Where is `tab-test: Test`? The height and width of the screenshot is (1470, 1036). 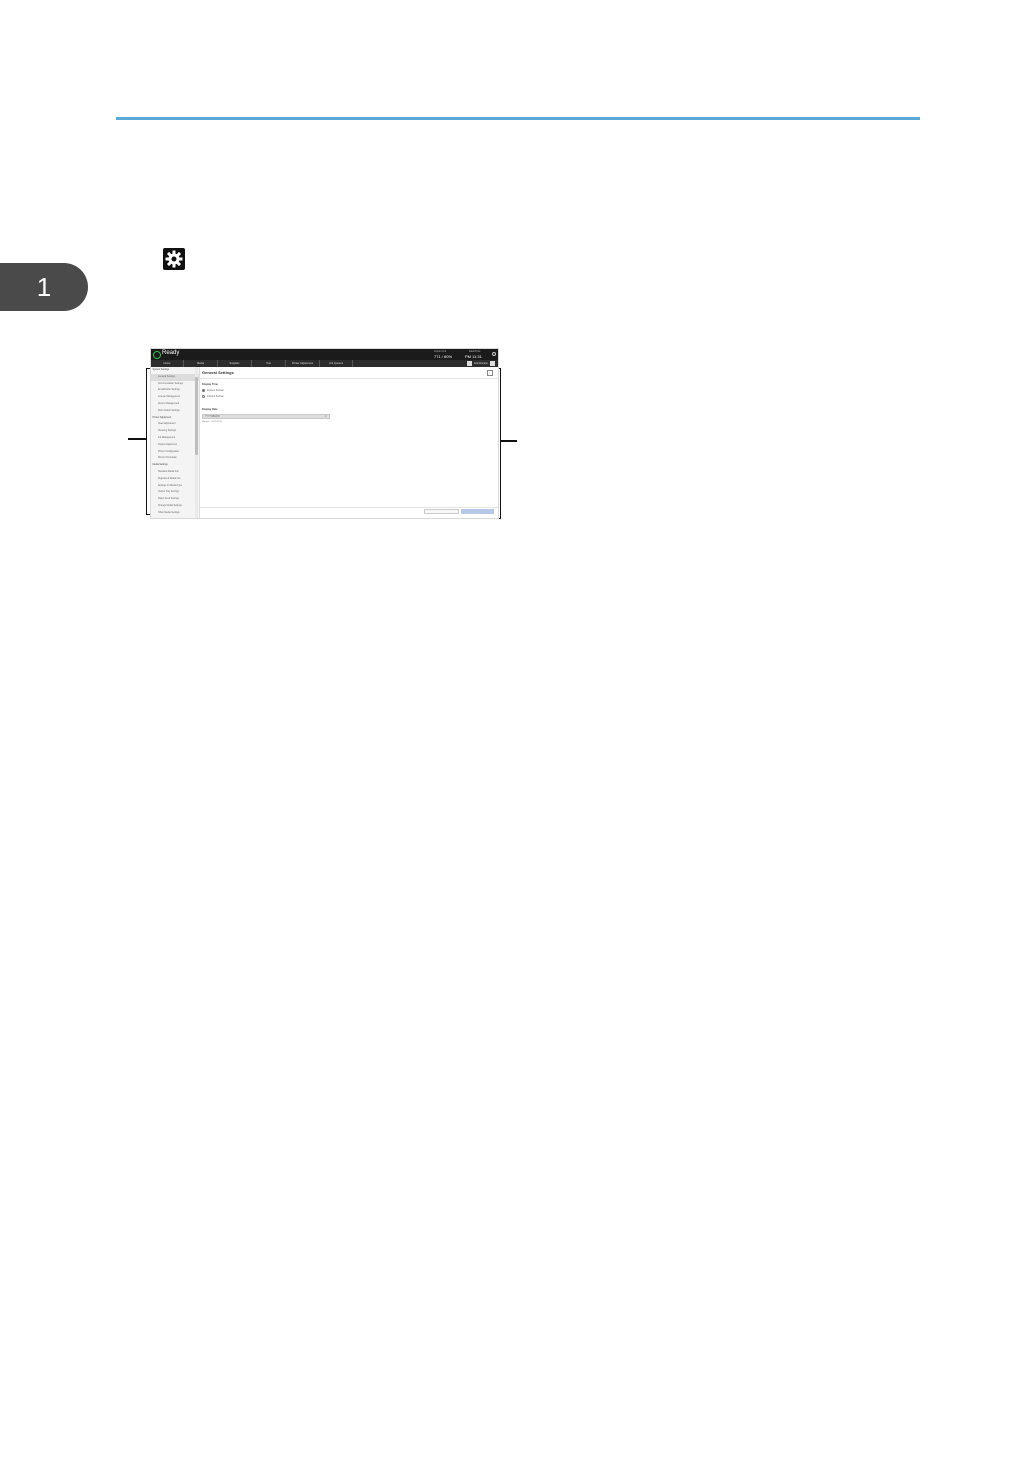 tab-test: Test is located at coordinates (269, 363).